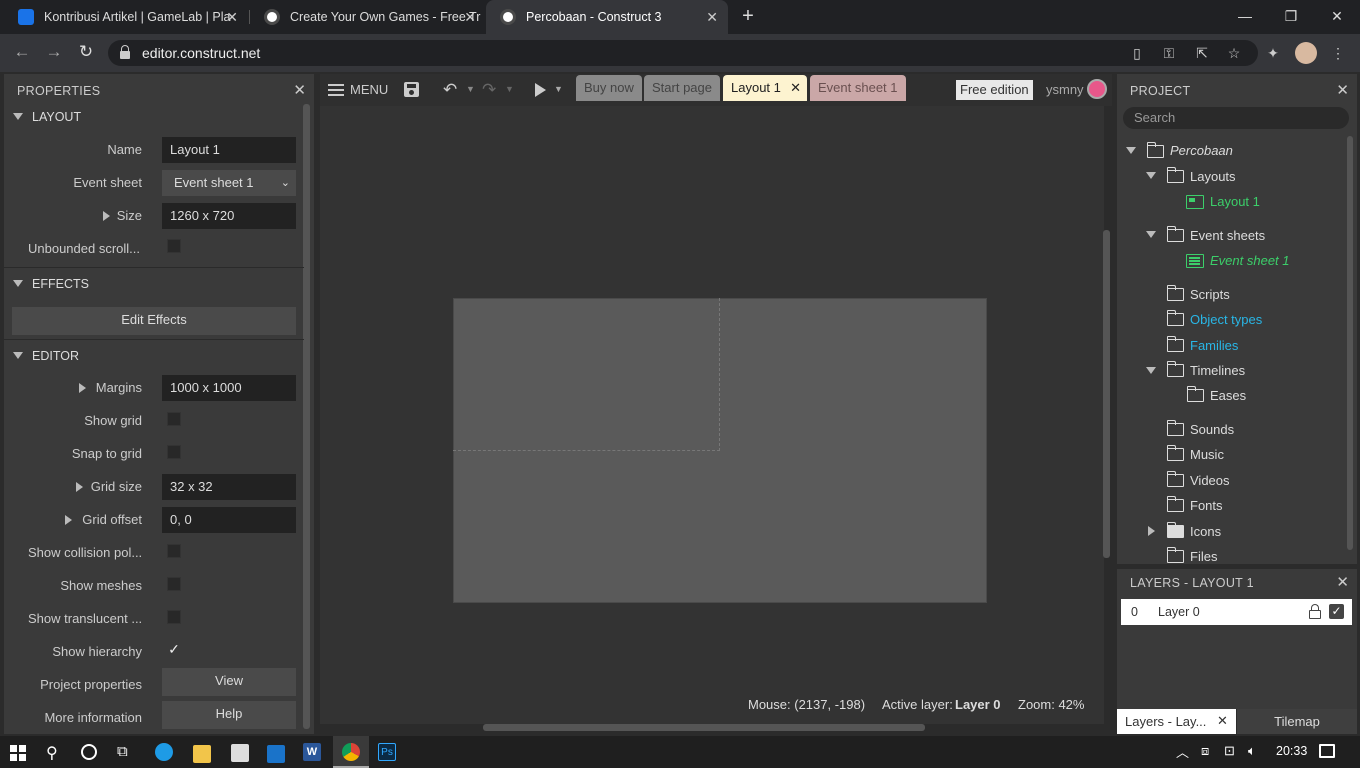 The image size is (1360, 768). What do you see at coordinates (1210, 295) in the screenshot?
I see `tree-item-scripts: Scripts` at bounding box center [1210, 295].